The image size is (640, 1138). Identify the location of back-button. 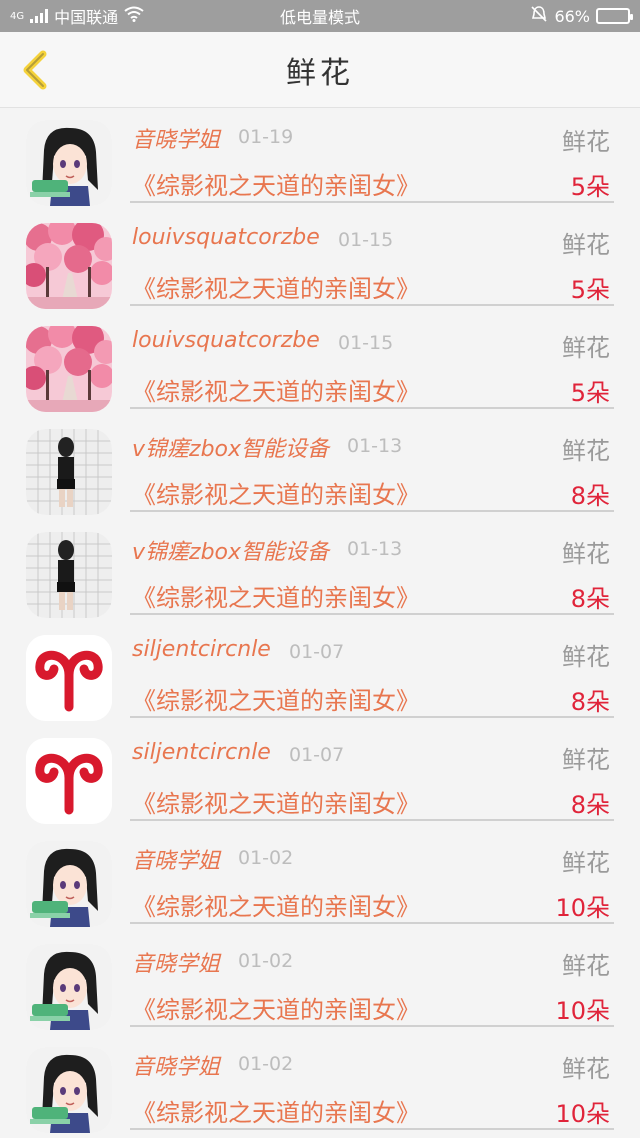
(34, 70).